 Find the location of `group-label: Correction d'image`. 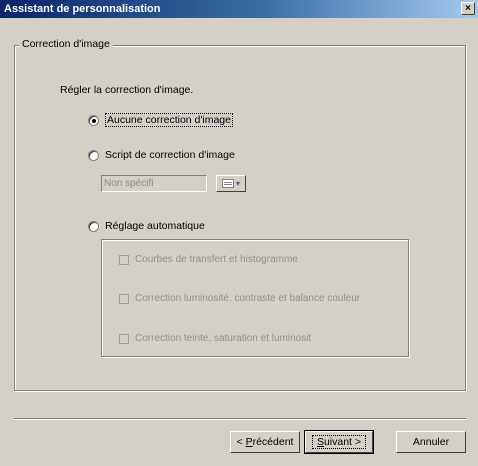

group-label: Correction d'image is located at coordinates (66, 44).